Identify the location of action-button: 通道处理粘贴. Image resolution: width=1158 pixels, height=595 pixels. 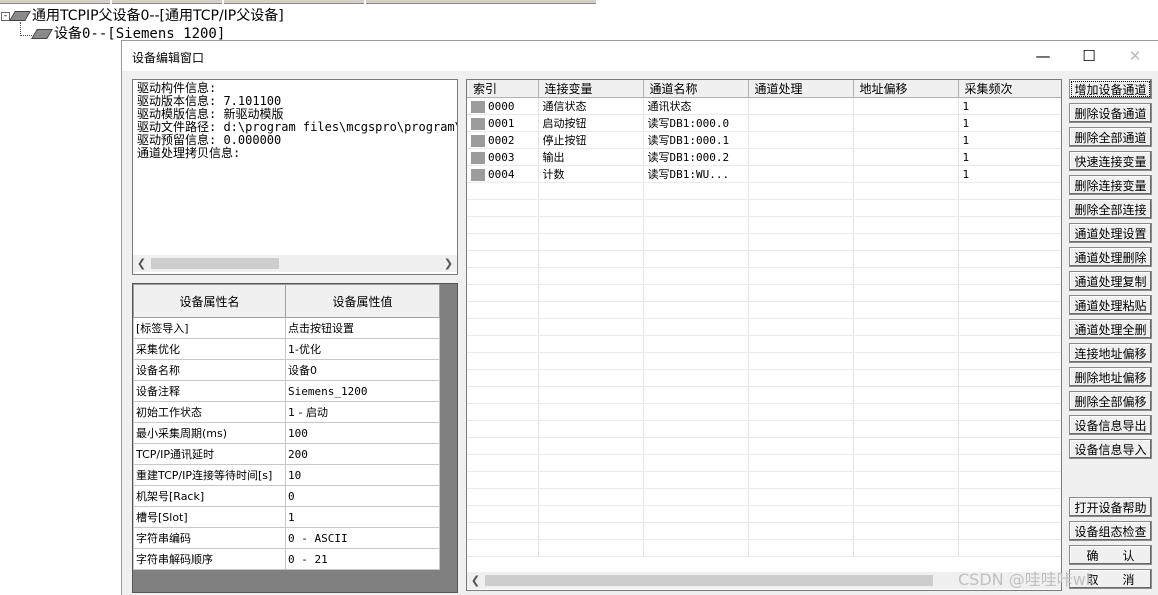
(1110, 305).